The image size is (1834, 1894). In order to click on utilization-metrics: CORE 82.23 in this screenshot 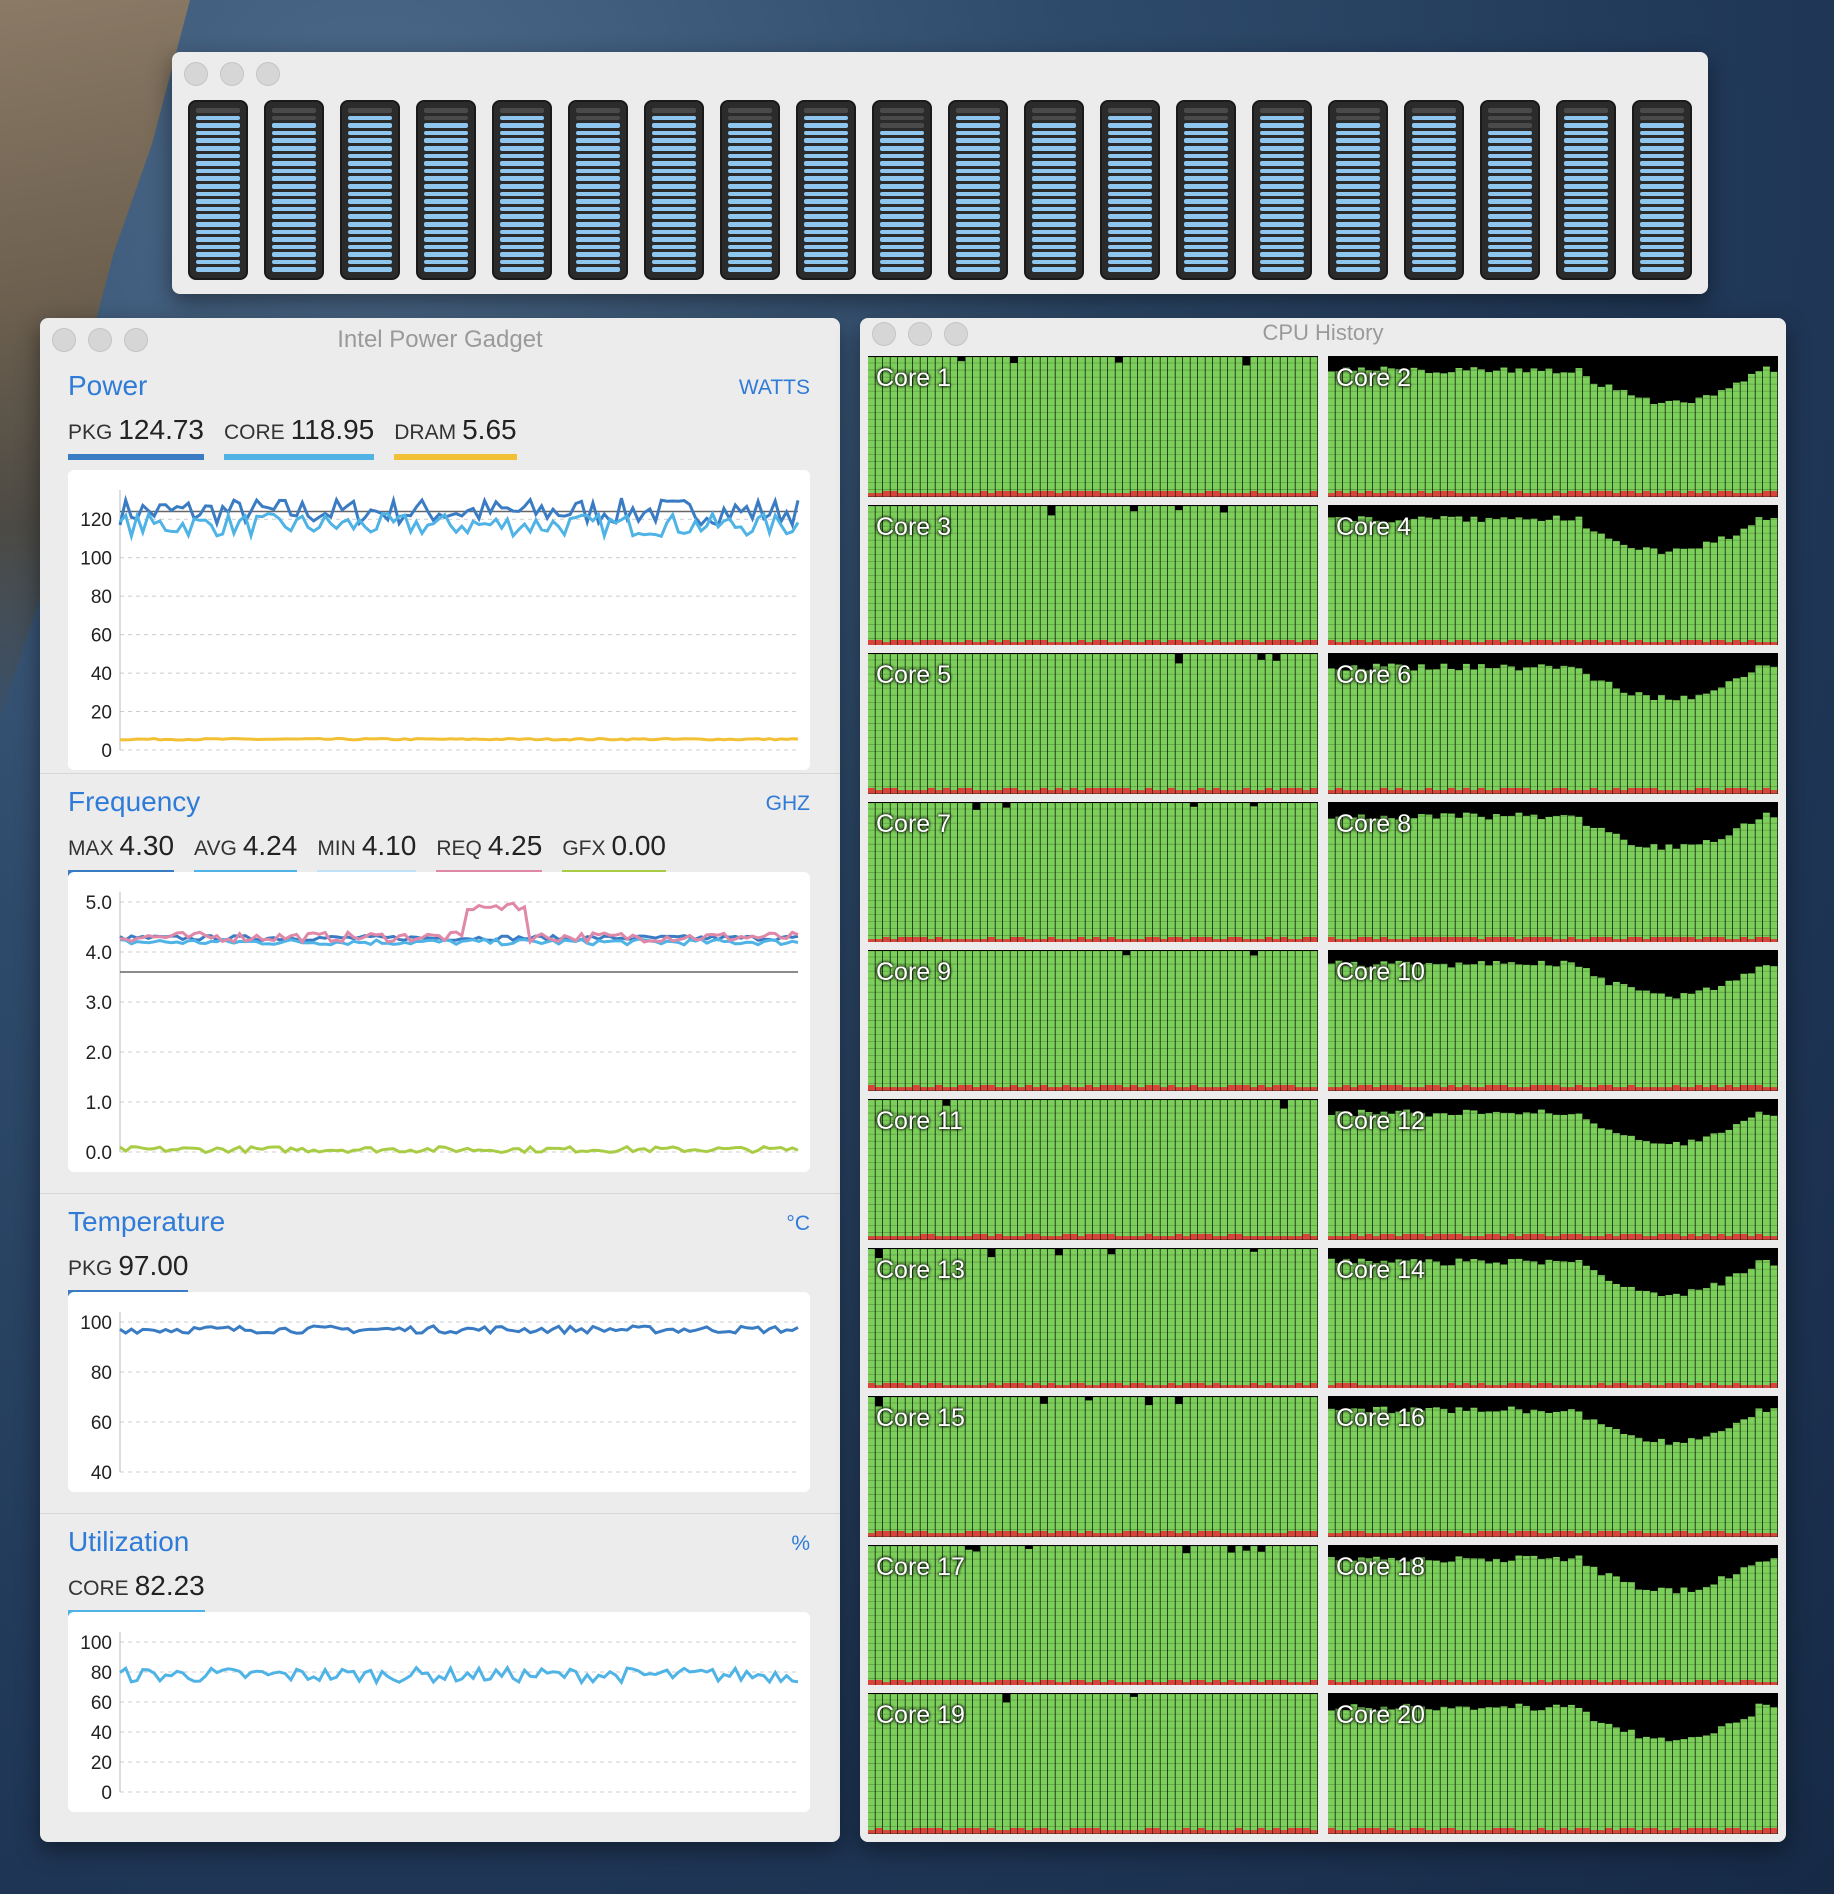, I will do `click(136, 1593)`.